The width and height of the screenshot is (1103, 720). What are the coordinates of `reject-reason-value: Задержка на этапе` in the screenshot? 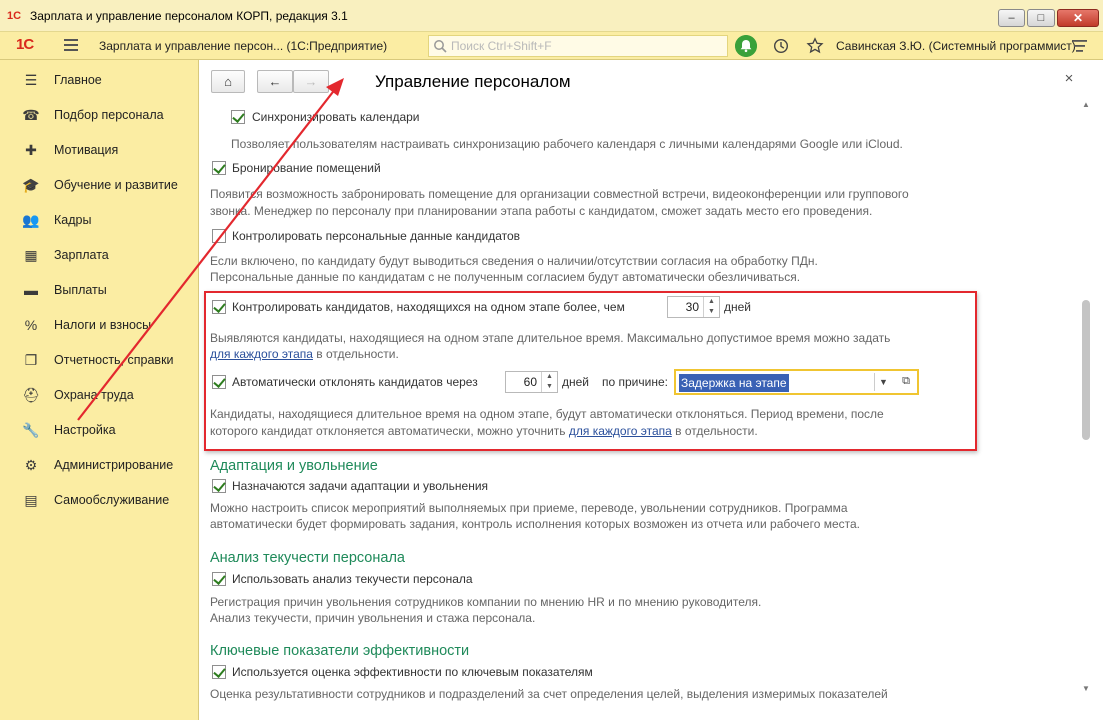 It's located at (734, 383).